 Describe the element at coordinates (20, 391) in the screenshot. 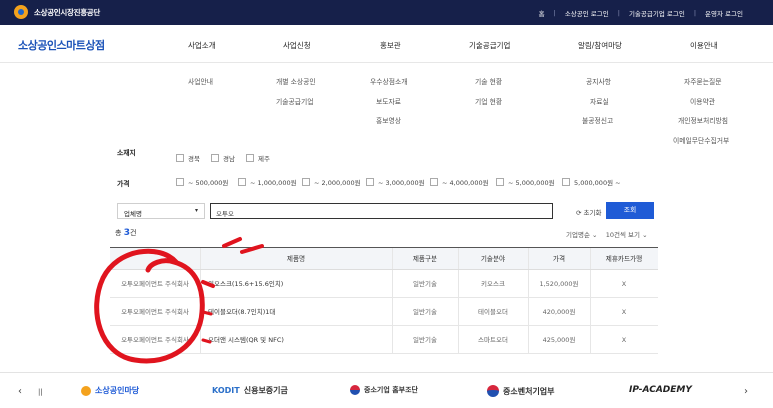

I see `chevron-left-icon: ‹` at that location.